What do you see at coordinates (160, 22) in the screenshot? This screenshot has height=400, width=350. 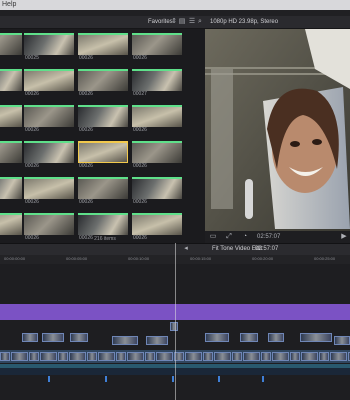 I see `favorites-filter: Favorites` at bounding box center [160, 22].